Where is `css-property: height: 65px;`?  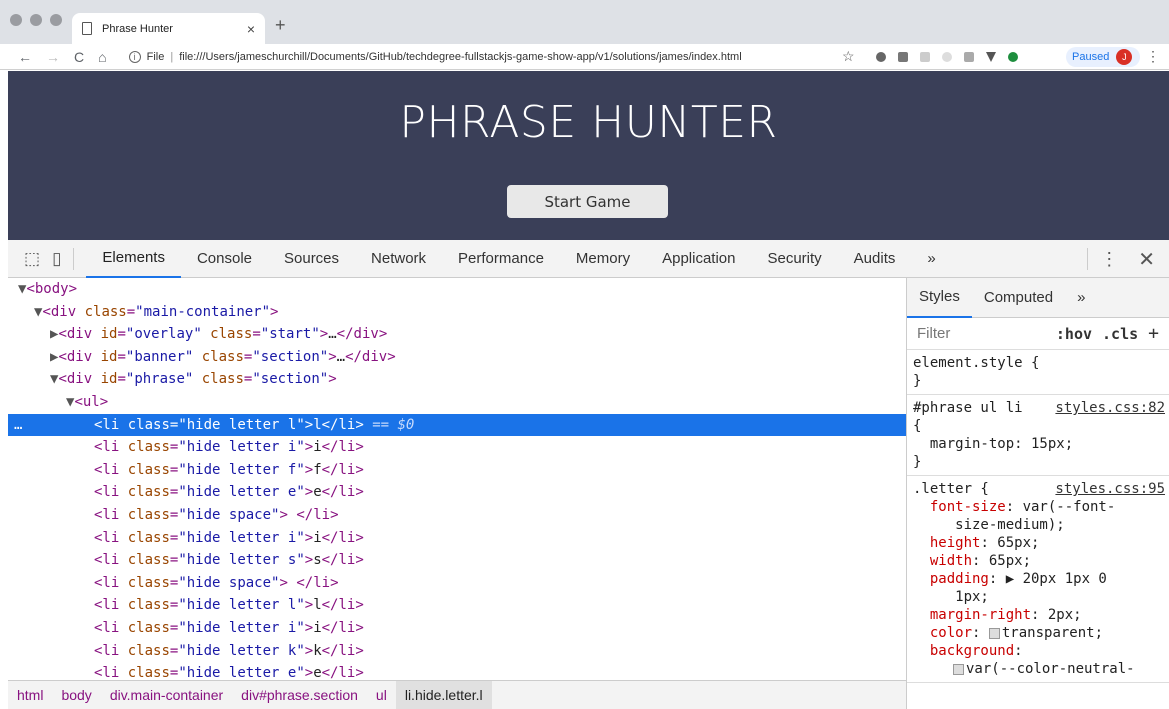 css-property: height: 65px; is located at coordinates (1038, 543).